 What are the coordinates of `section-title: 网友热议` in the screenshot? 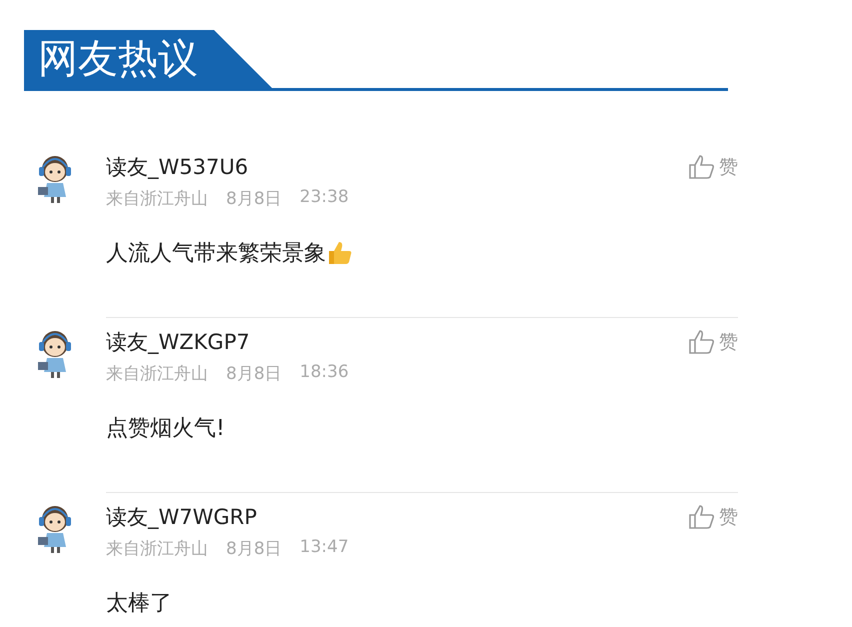 It's located at (148, 59).